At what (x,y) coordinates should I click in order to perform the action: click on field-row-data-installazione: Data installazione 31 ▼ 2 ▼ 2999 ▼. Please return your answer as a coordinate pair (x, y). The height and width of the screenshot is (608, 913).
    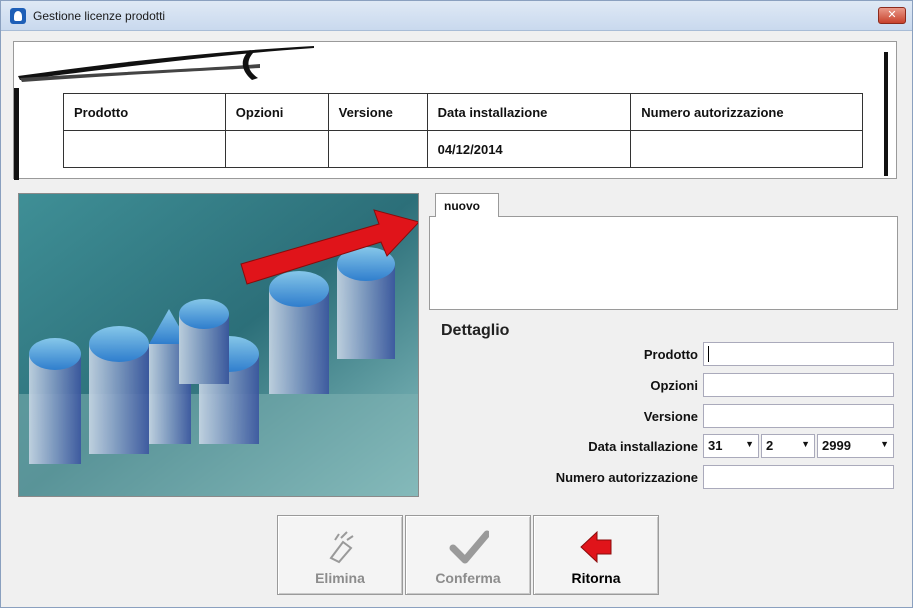
    Looking at the image, I should click on (663, 447).